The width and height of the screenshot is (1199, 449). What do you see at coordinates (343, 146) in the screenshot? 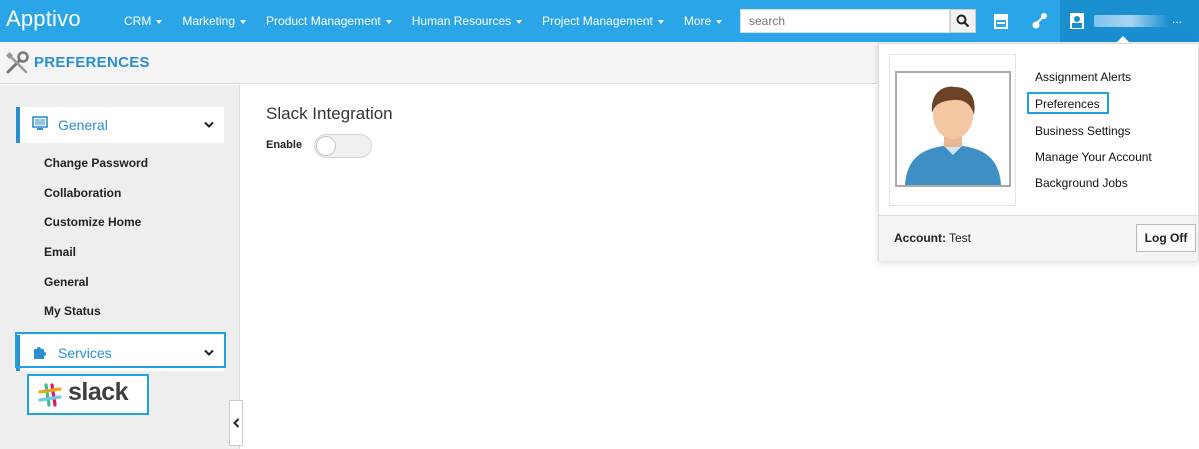
I see `enable-toggle` at bounding box center [343, 146].